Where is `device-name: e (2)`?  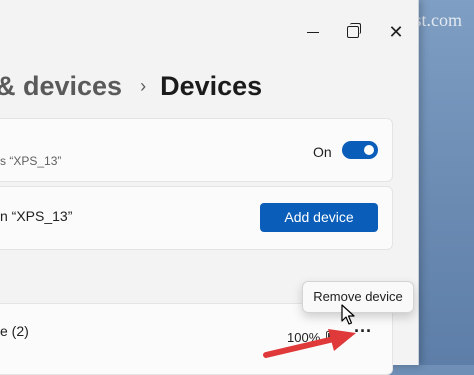 device-name: e (2) is located at coordinates (14, 331).